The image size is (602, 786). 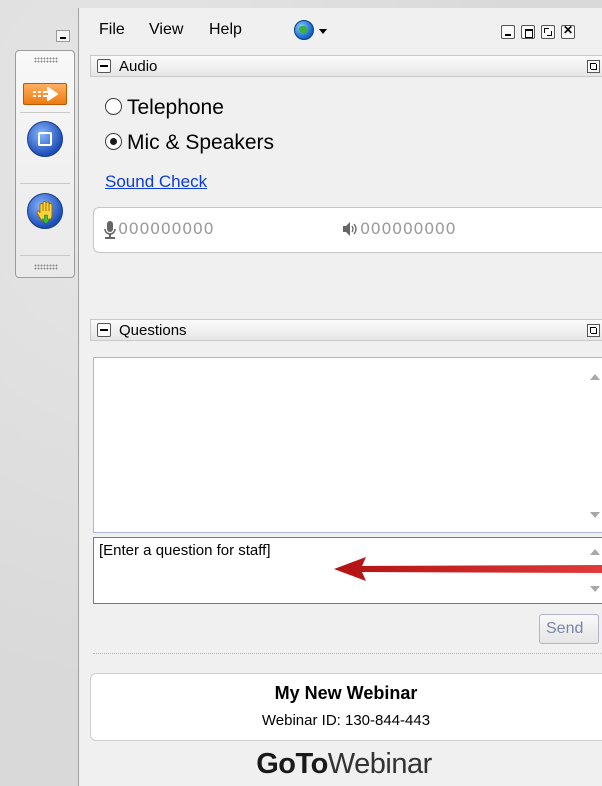 I want to click on logo-bold-text: GoTo, so click(x=292, y=764).